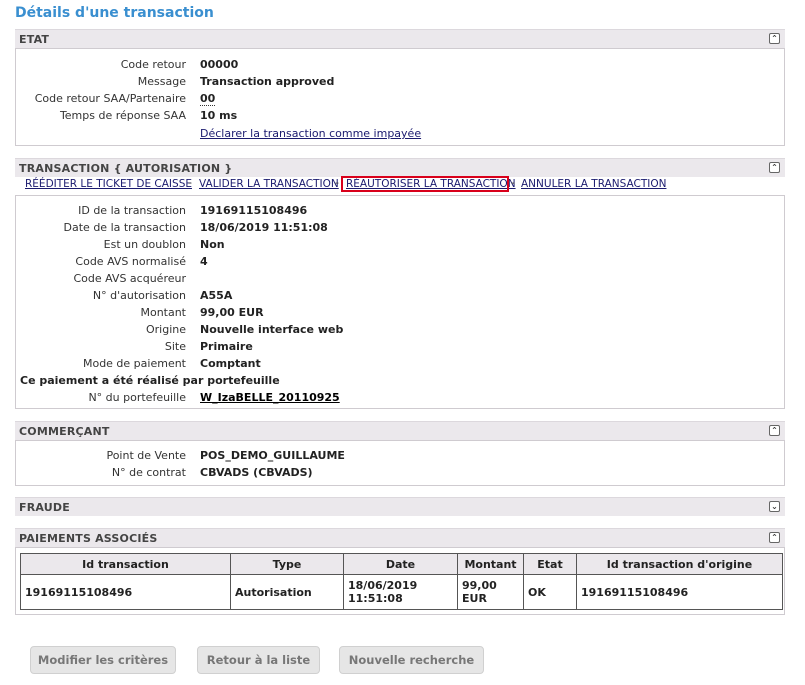 This screenshot has height=685, width=805. I want to click on field-value: 18/06/2019 11:51:08, so click(264, 227).